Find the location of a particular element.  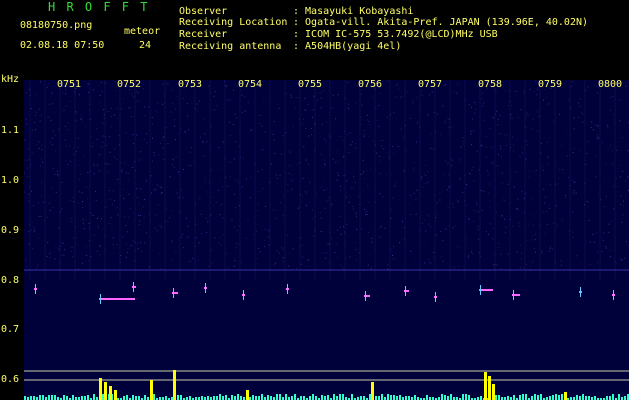

date-time: 02.08.18 07:50 is located at coordinates (62, 45).